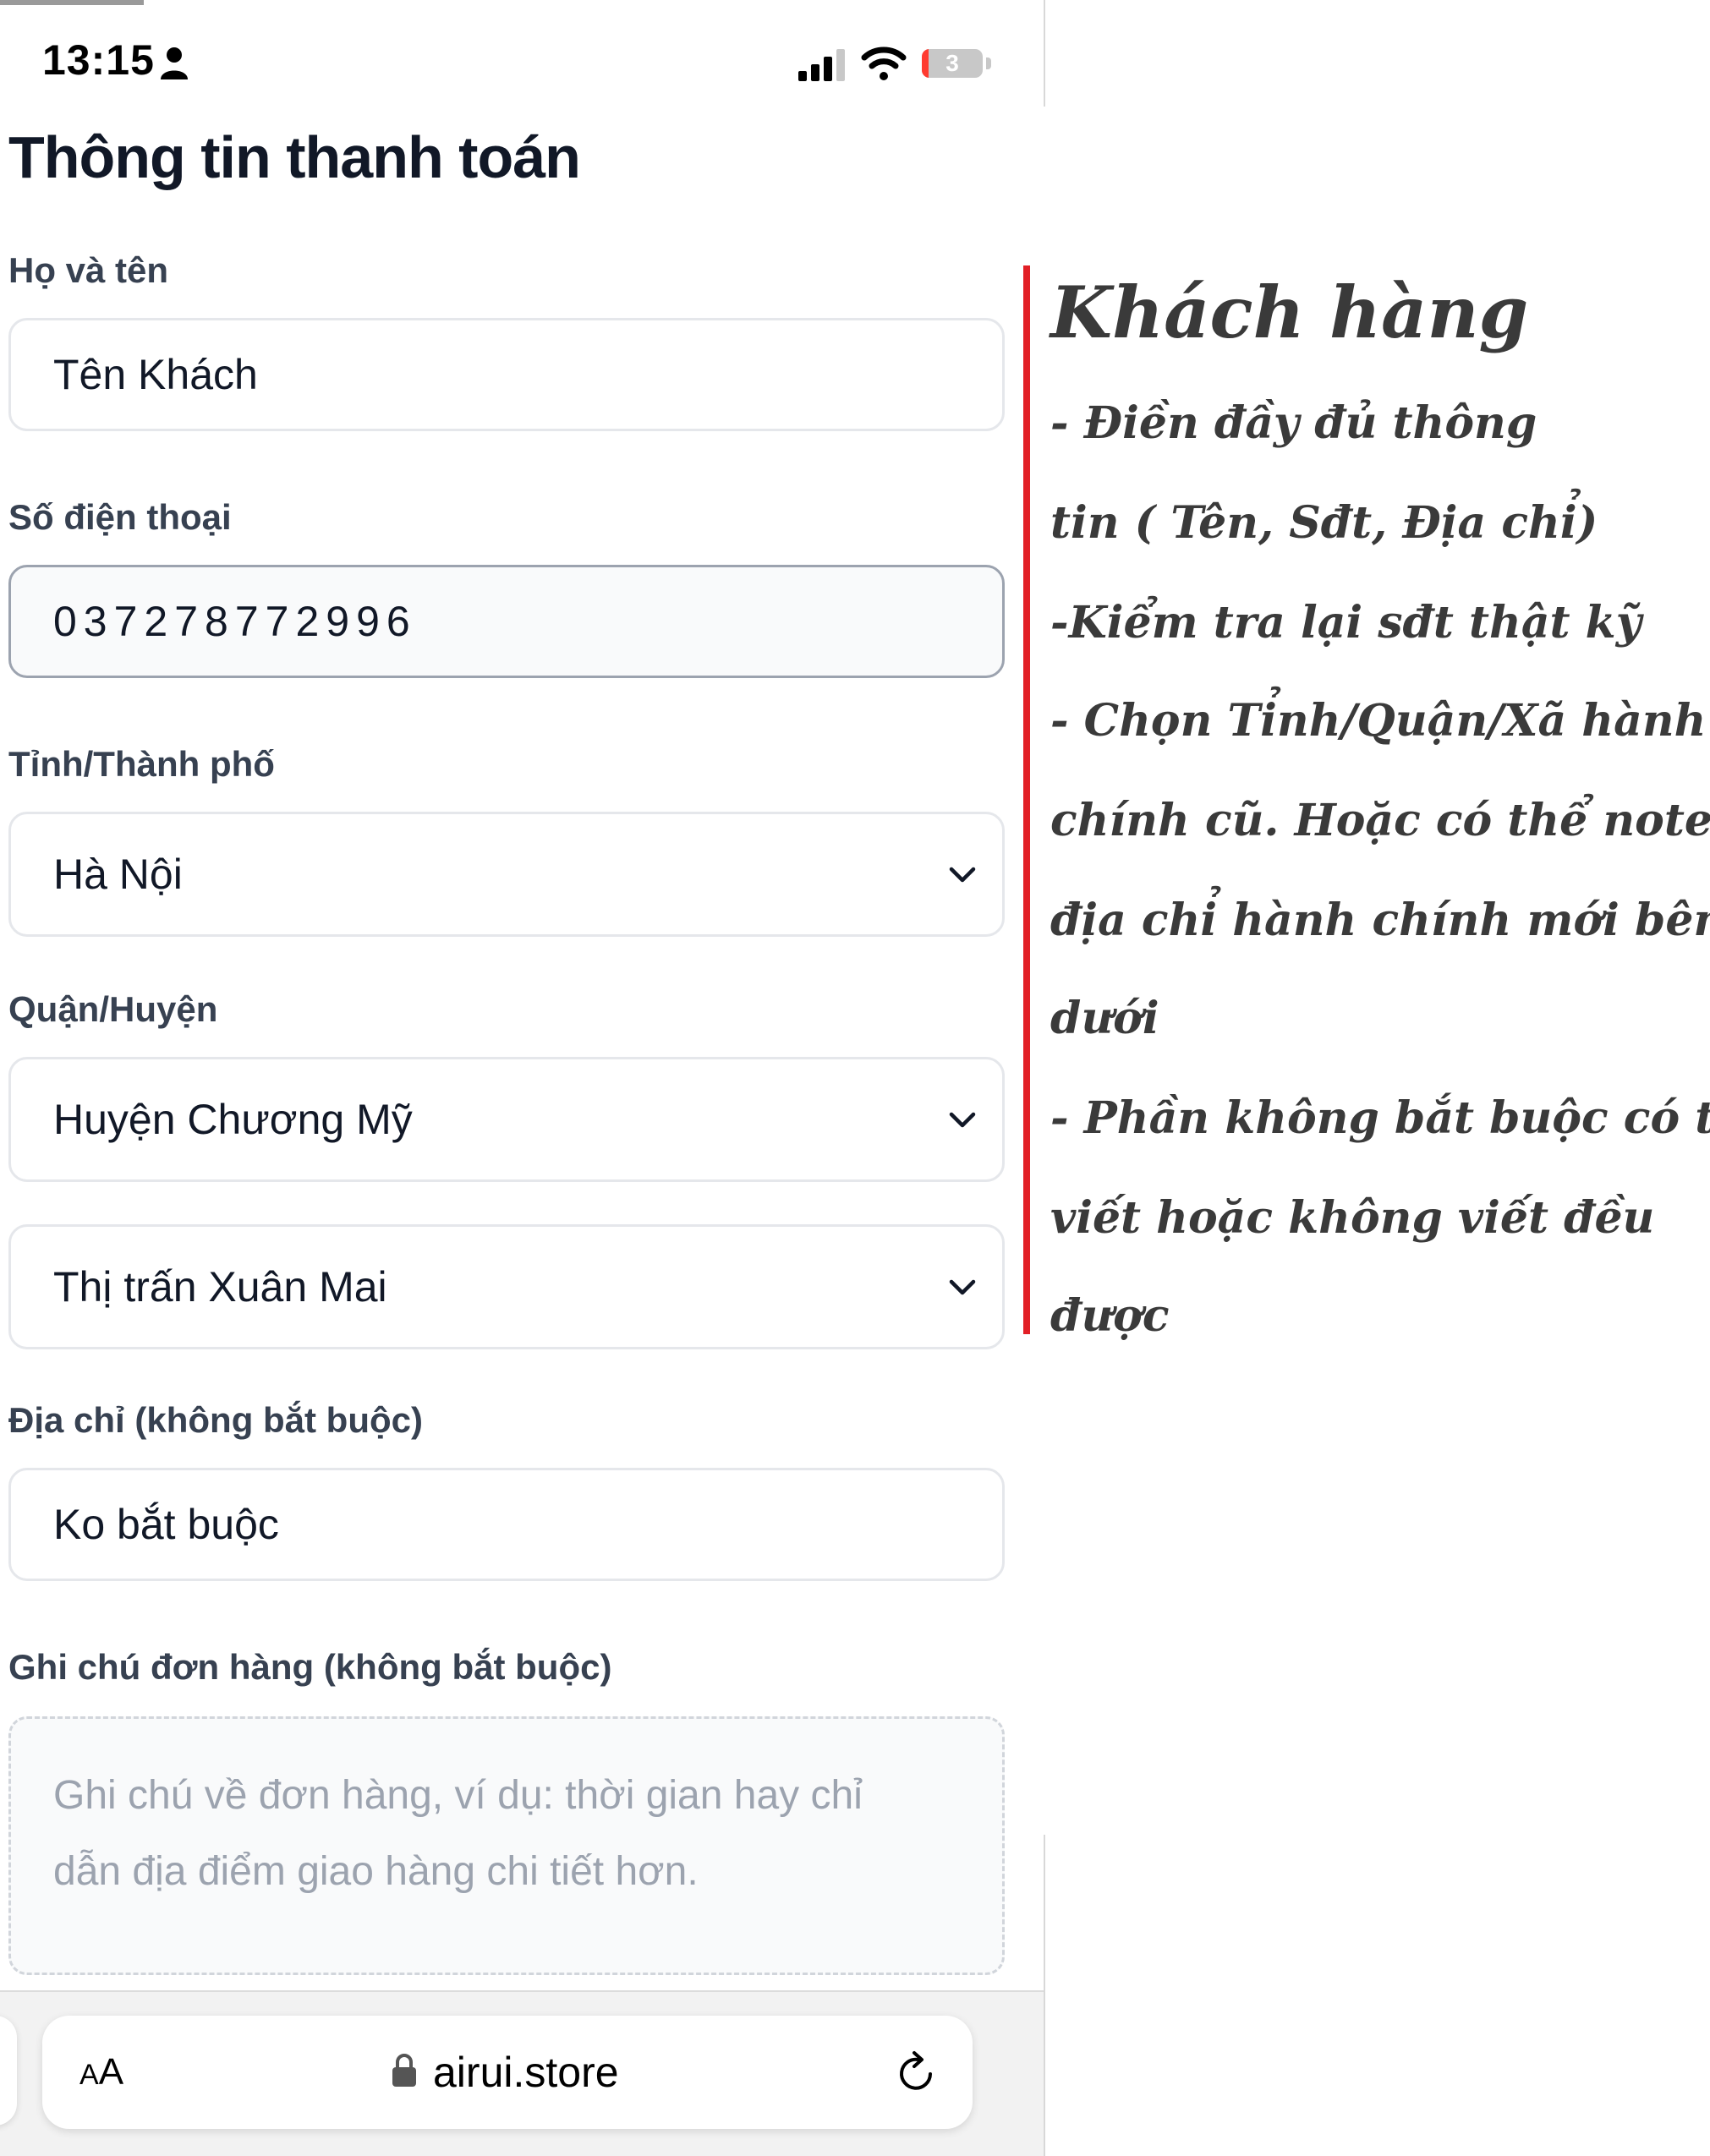 This screenshot has width=1710, height=2156. What do you see at coordinates (916, 2072) in the screenshot?
I see `reload-icon` at bounding box center [916, 2072].